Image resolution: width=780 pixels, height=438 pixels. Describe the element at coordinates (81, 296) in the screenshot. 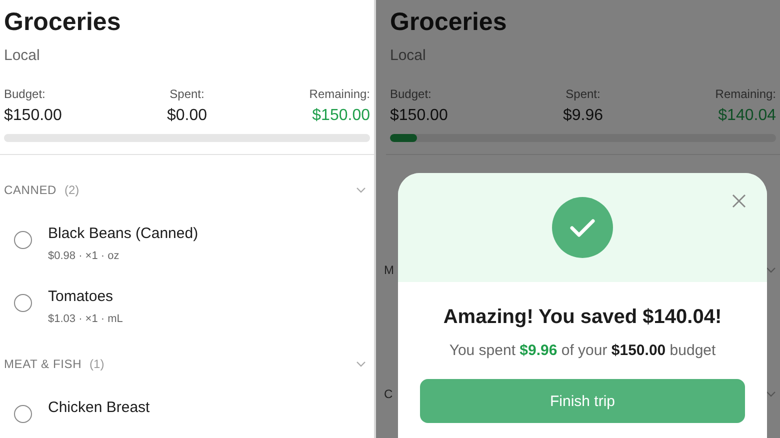

I see `item-name: Tomatoes` at that location.